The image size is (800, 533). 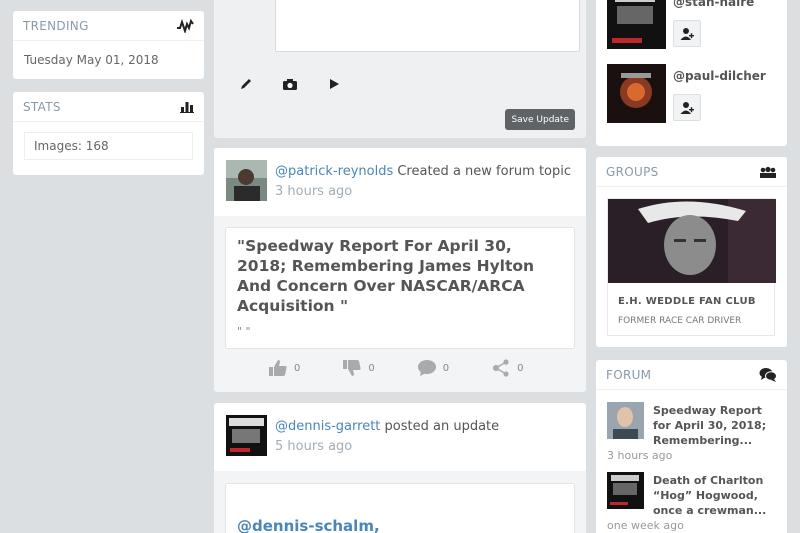 What do you see at coordinates (396, 368) in the screenshot?
I see `post-actions: 0 0 0 0` at bounding box center [396, 368].